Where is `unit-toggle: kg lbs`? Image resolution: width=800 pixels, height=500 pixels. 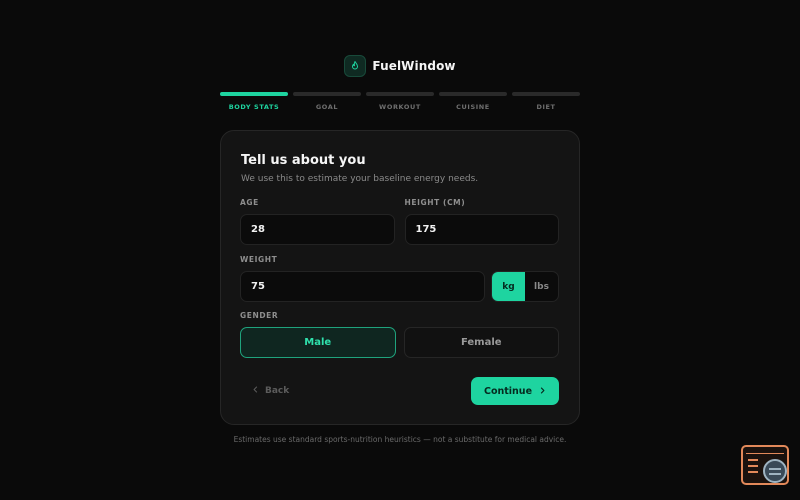
unit-toggle: kg lbs is located at coordinates (525, 286).